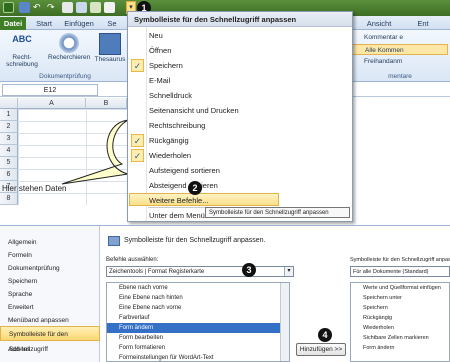  I want to click on list-item: Speichern, so click(400, 308).